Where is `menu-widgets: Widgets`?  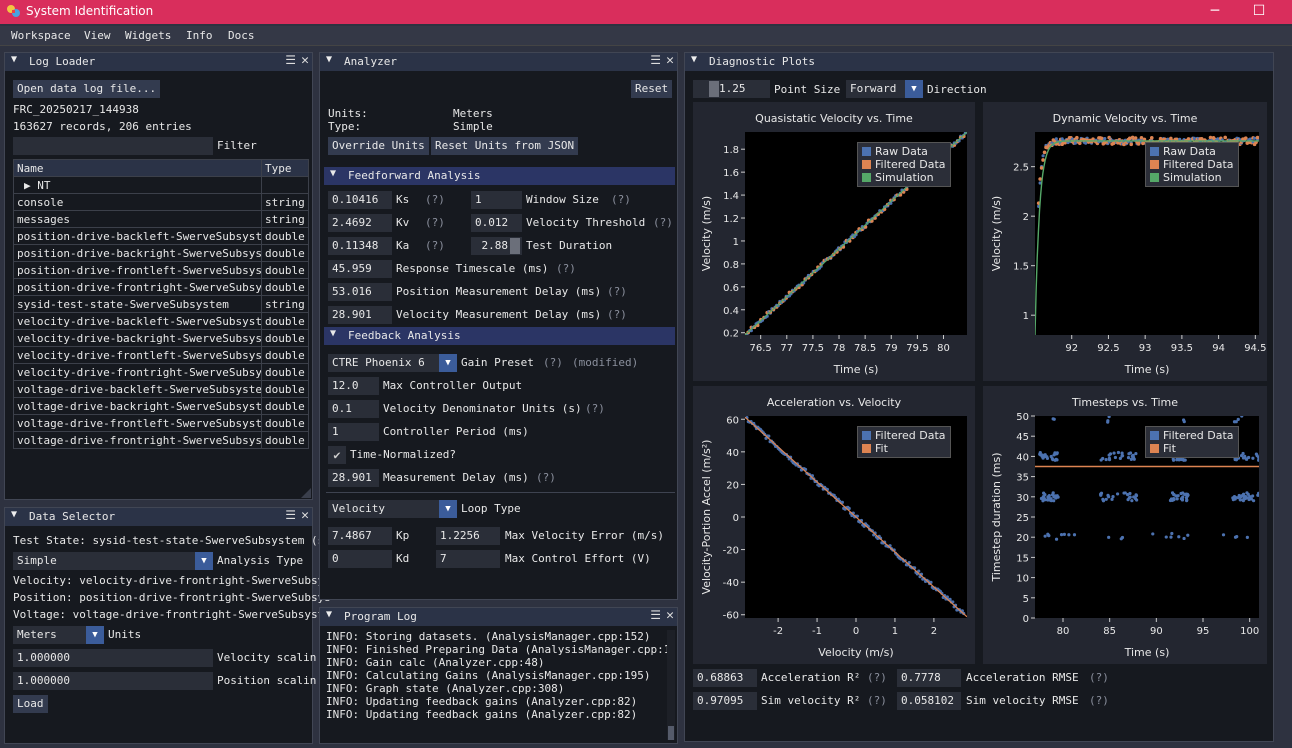 menu-widgets: Widgets is located at coordinates (148, 35).